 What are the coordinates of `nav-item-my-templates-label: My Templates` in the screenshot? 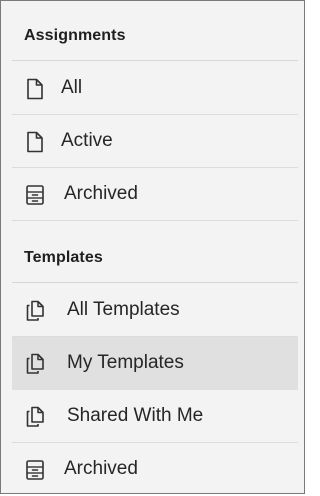 It's located at (125, 362).